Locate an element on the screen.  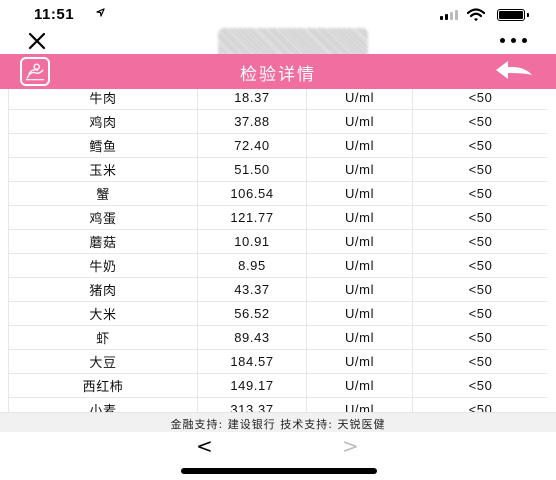
item-value: 18.37 is located at coordinates (252, 99).